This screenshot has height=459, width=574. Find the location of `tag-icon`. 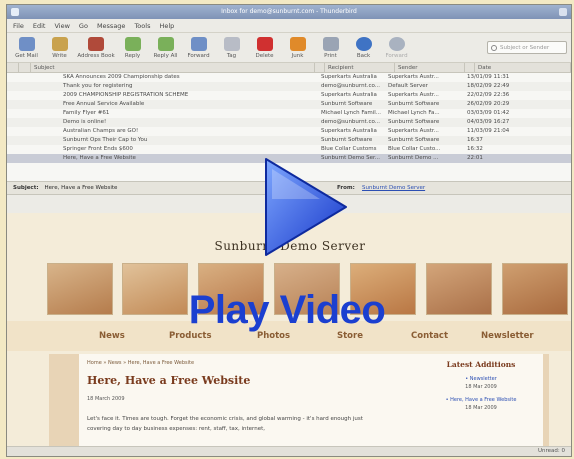

tag-icon is located at coordinates (231, 43).